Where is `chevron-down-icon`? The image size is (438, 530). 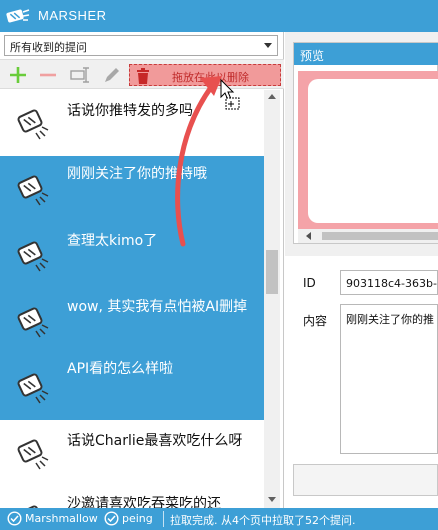 chevron-down-icon is located at coordinates (268, 45).